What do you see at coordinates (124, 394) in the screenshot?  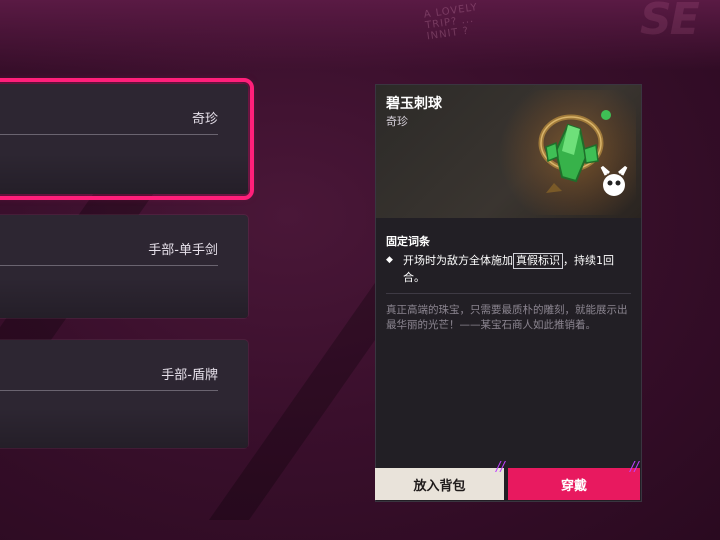 I see `item-card-3: 手部-盾牌` at bounding box center [124, 394].